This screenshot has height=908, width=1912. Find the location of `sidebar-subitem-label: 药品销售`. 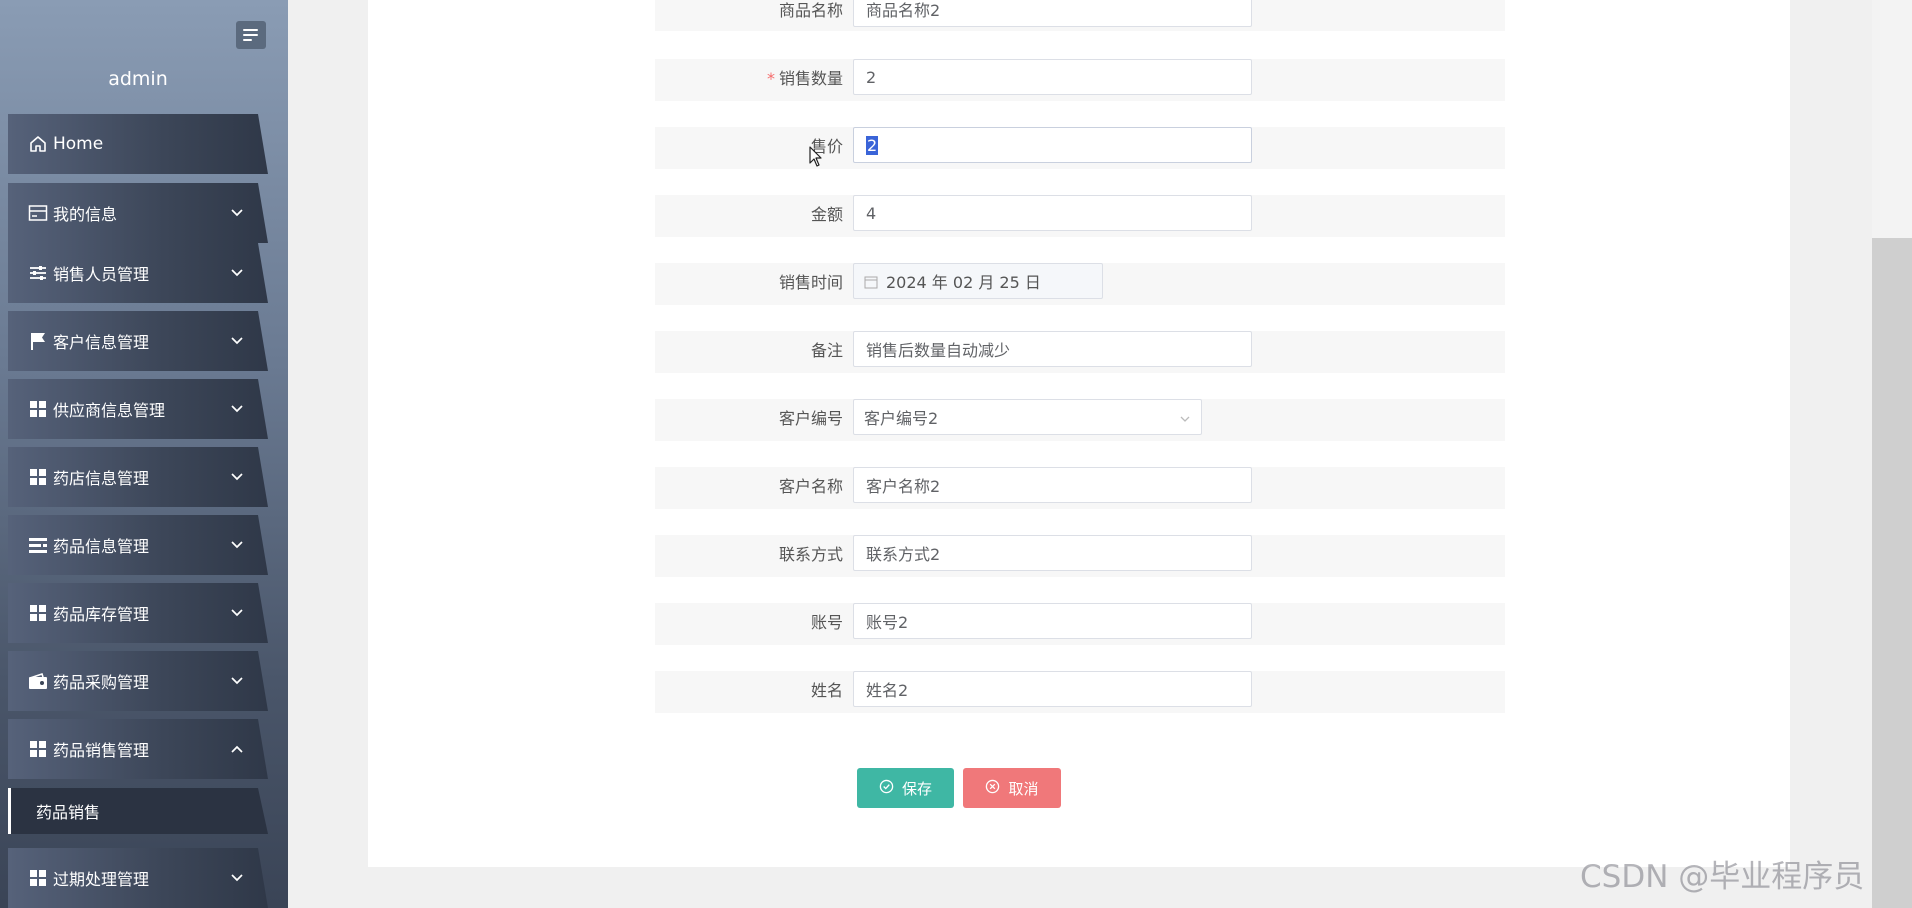

sidebar-subitem-label: 药品销售 is located at coordinates (68, 812).